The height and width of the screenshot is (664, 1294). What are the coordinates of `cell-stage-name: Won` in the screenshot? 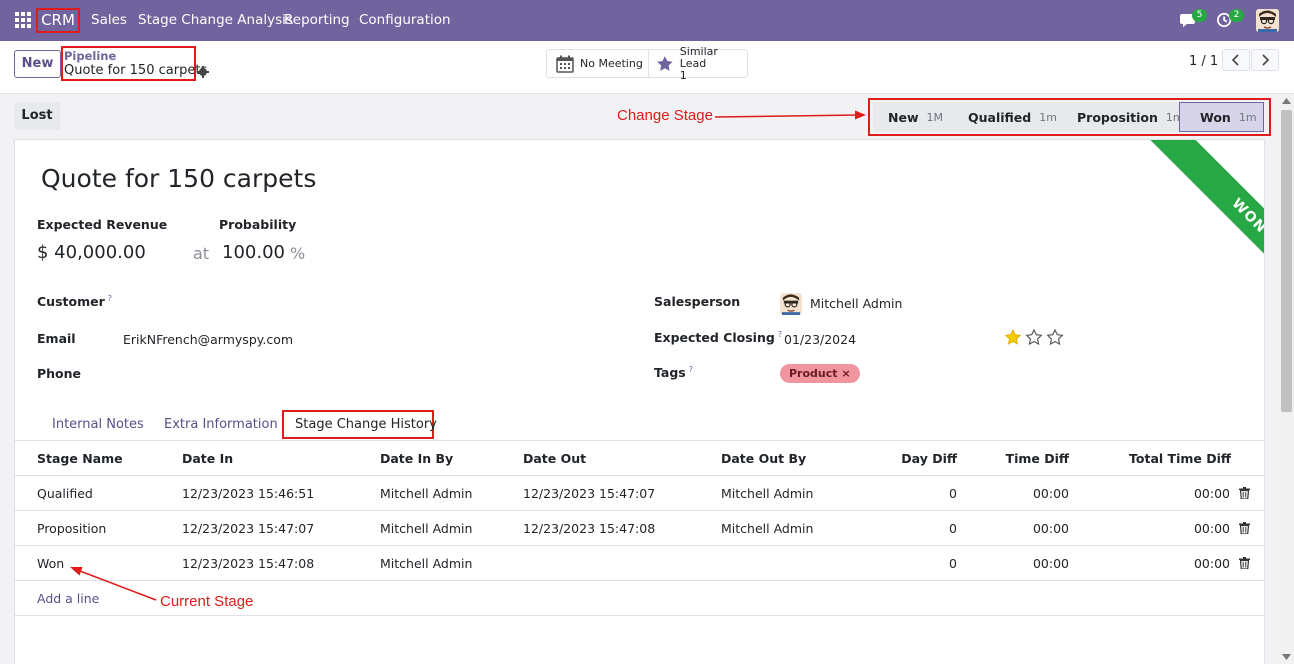 It's located at (51, 563).